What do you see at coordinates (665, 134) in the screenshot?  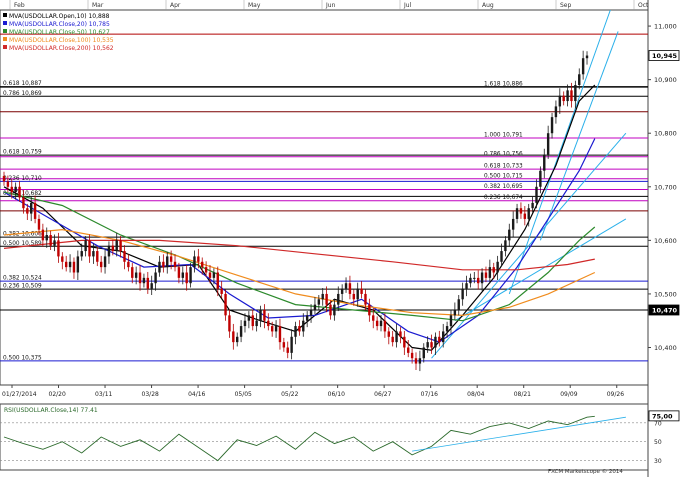 I see `y-tick-label: 10,800` at bounding box center [665, 134].